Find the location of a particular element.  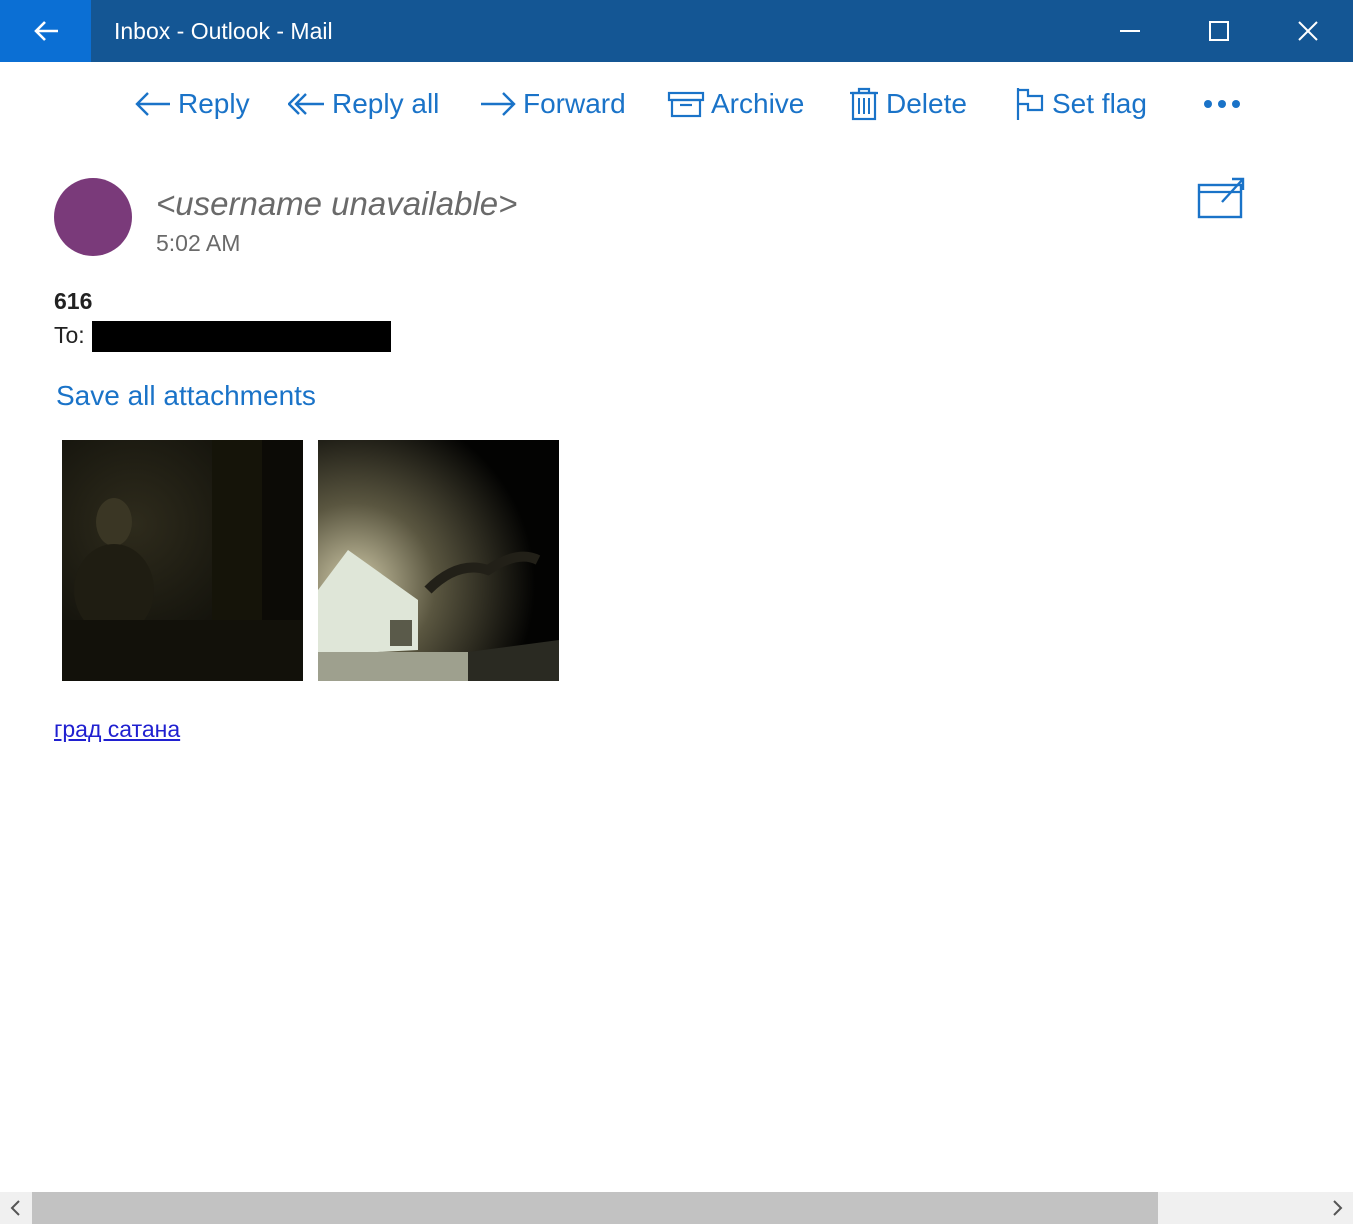

set-flag-label: Set flag is located at coordinates (1099, 103).